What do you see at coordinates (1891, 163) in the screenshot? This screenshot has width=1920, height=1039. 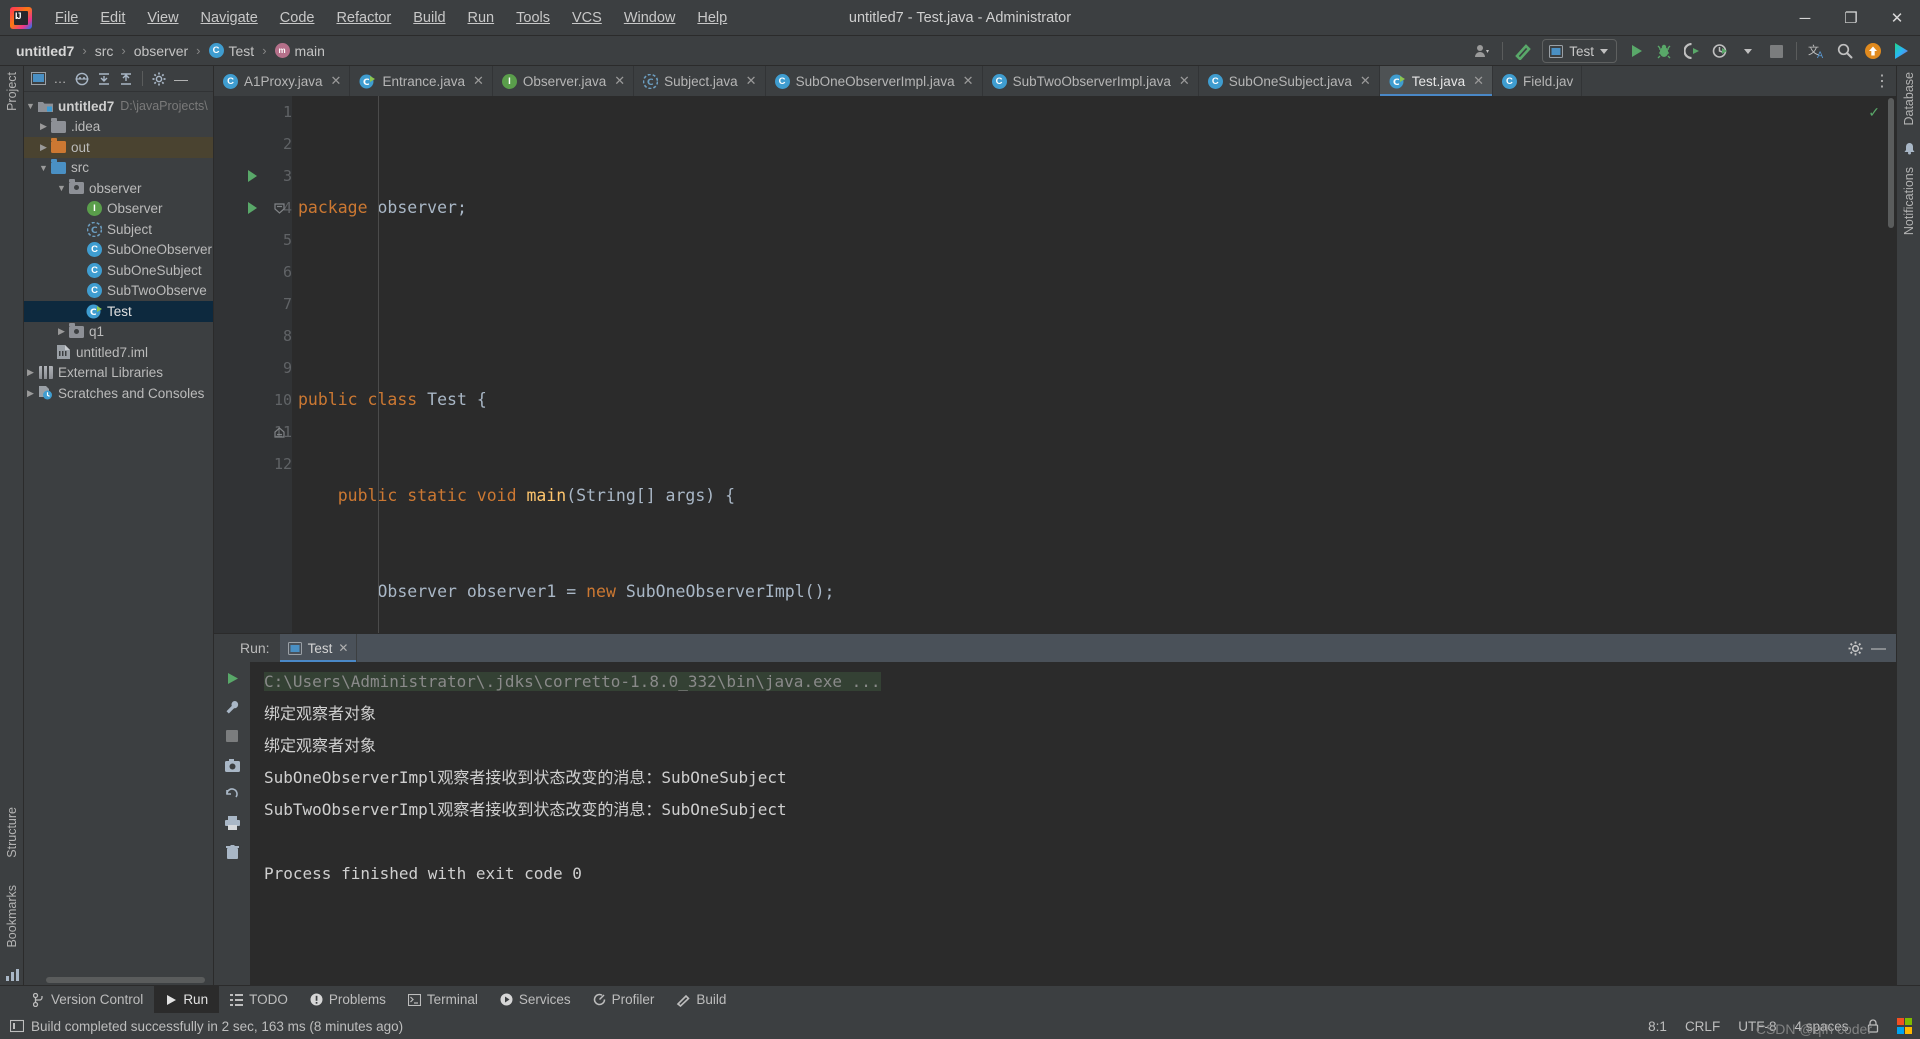 I see `scrollbar-thumb` at bounding box center [1891, 163].